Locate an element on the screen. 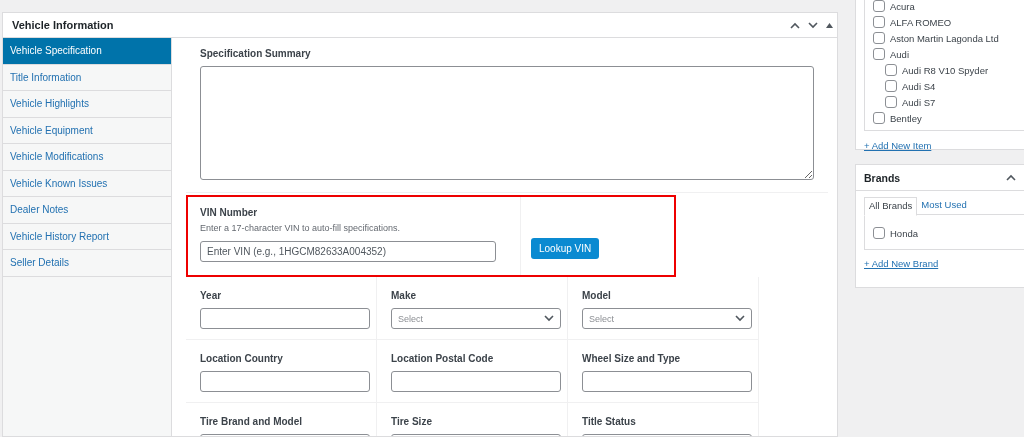 The height and width of the screenshot is (437, 1024). field-label: Make is located at coordinates (404, 295).